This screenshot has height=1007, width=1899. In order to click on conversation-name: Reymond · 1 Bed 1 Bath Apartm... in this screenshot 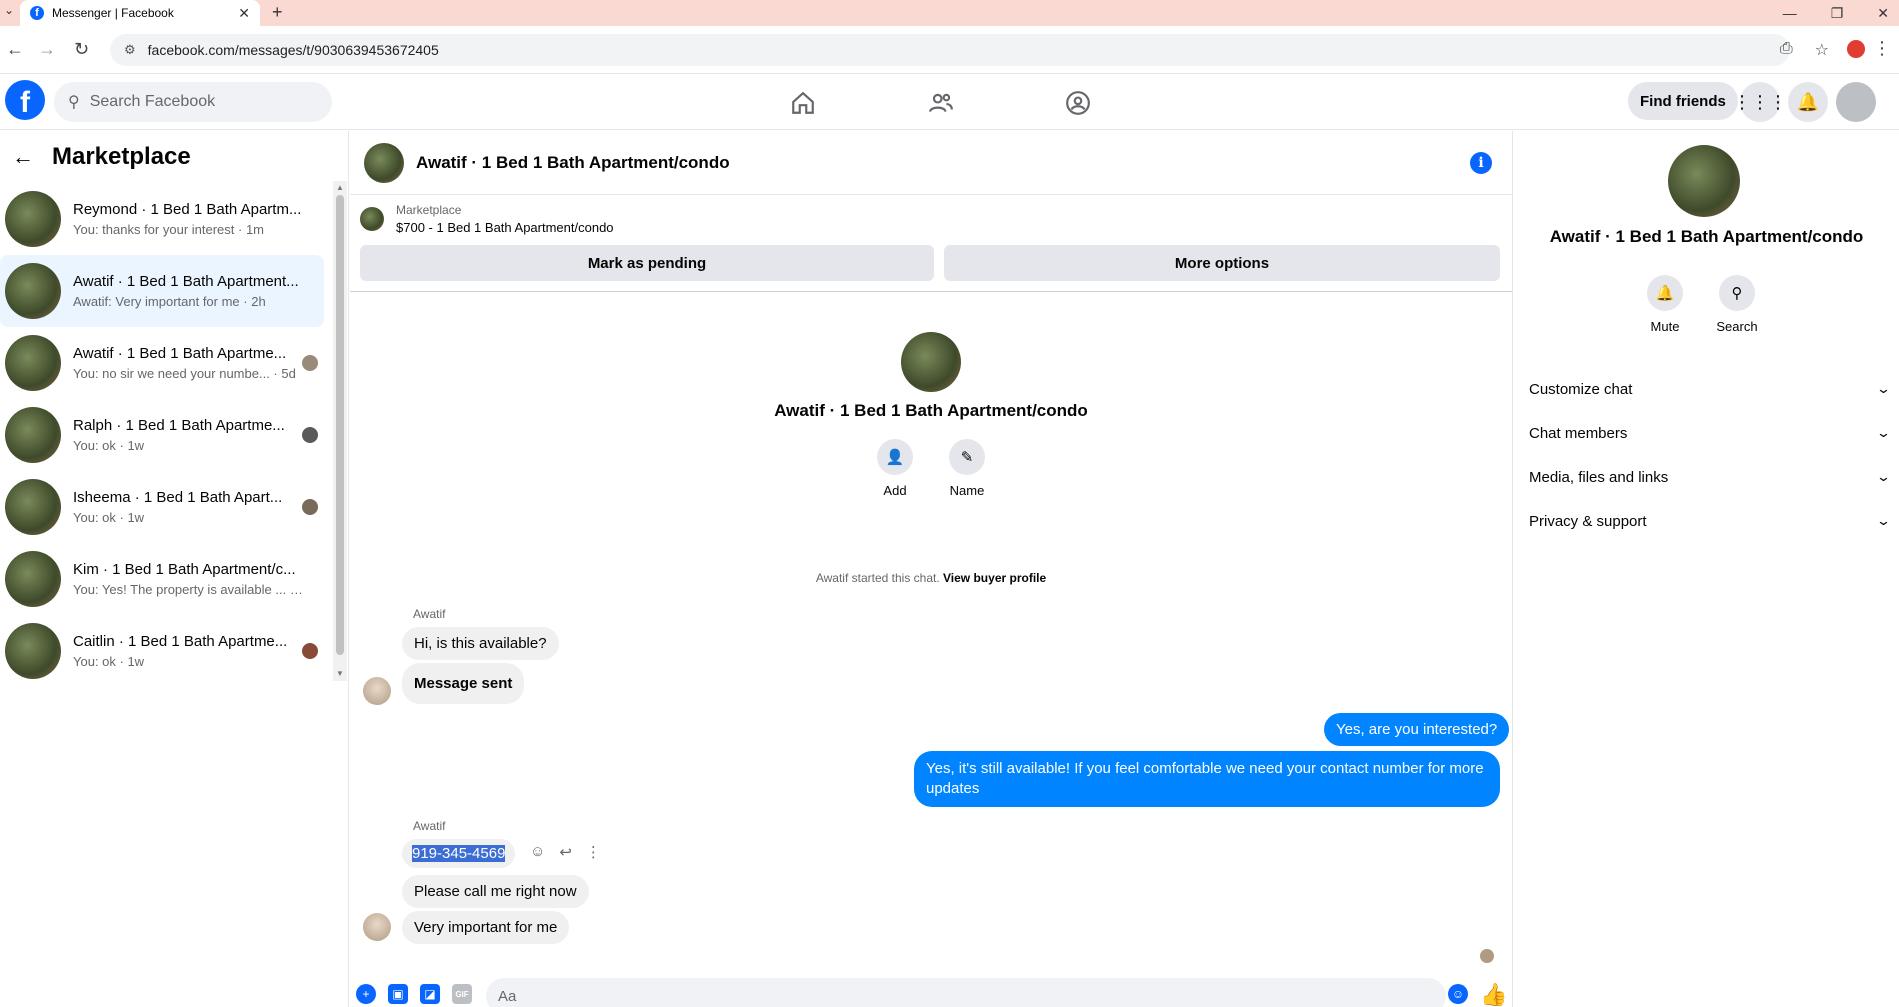, I will do `click(187, 209)`.